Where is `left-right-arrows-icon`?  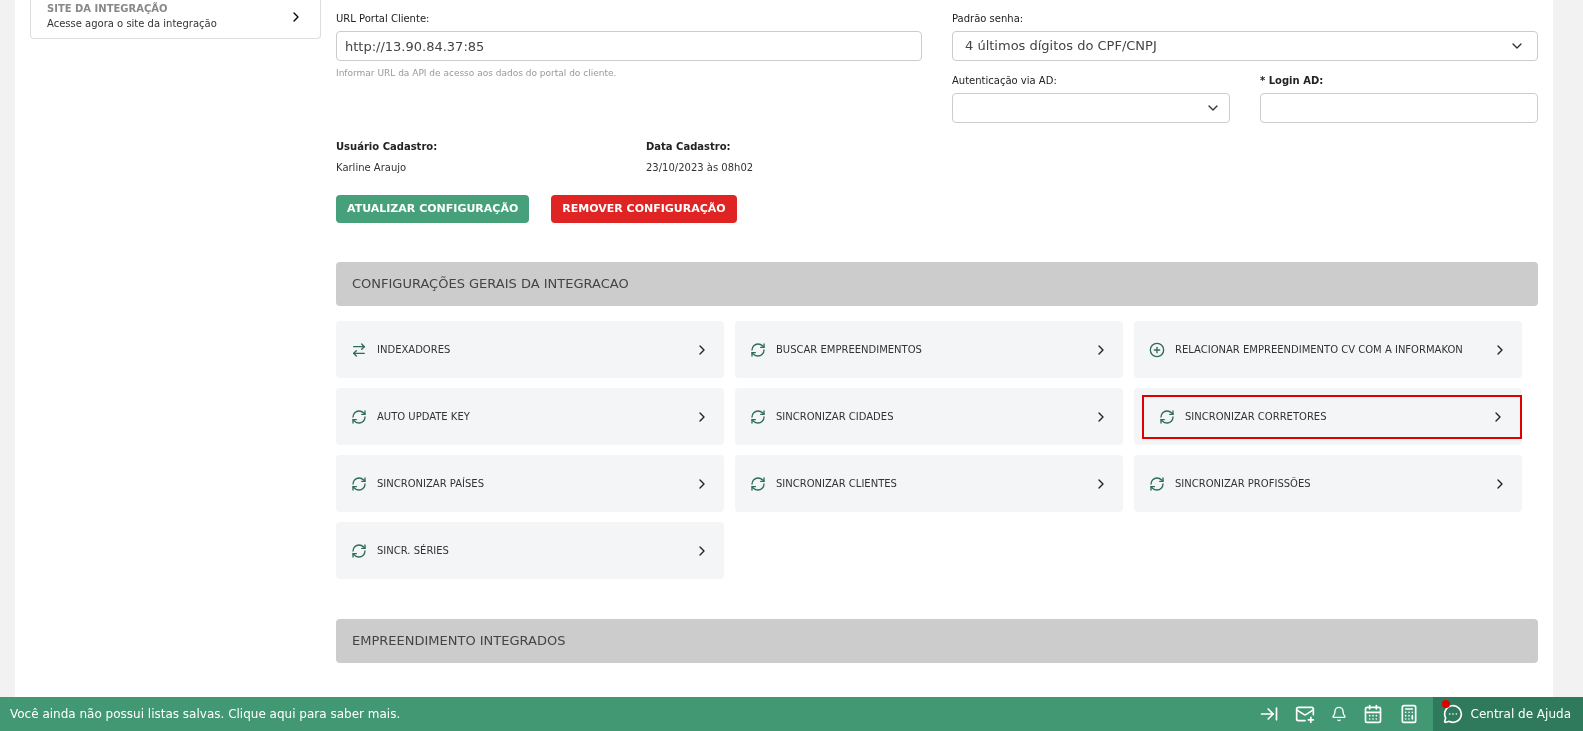
left-right-arrows-icon is located at coordinates (359, 349).